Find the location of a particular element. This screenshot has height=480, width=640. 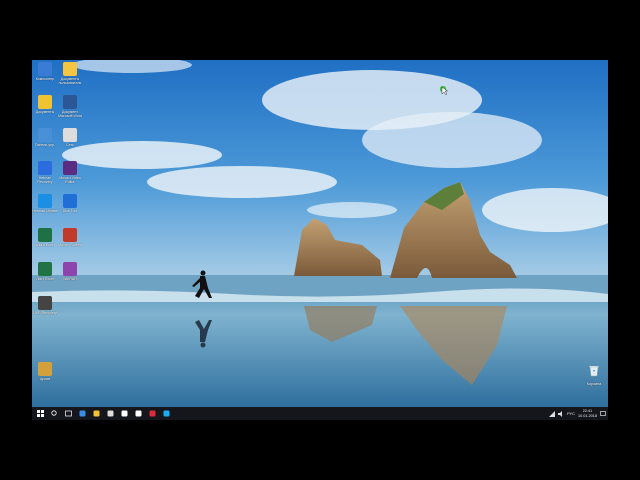

search-icon is located at coordinates (53, 413).